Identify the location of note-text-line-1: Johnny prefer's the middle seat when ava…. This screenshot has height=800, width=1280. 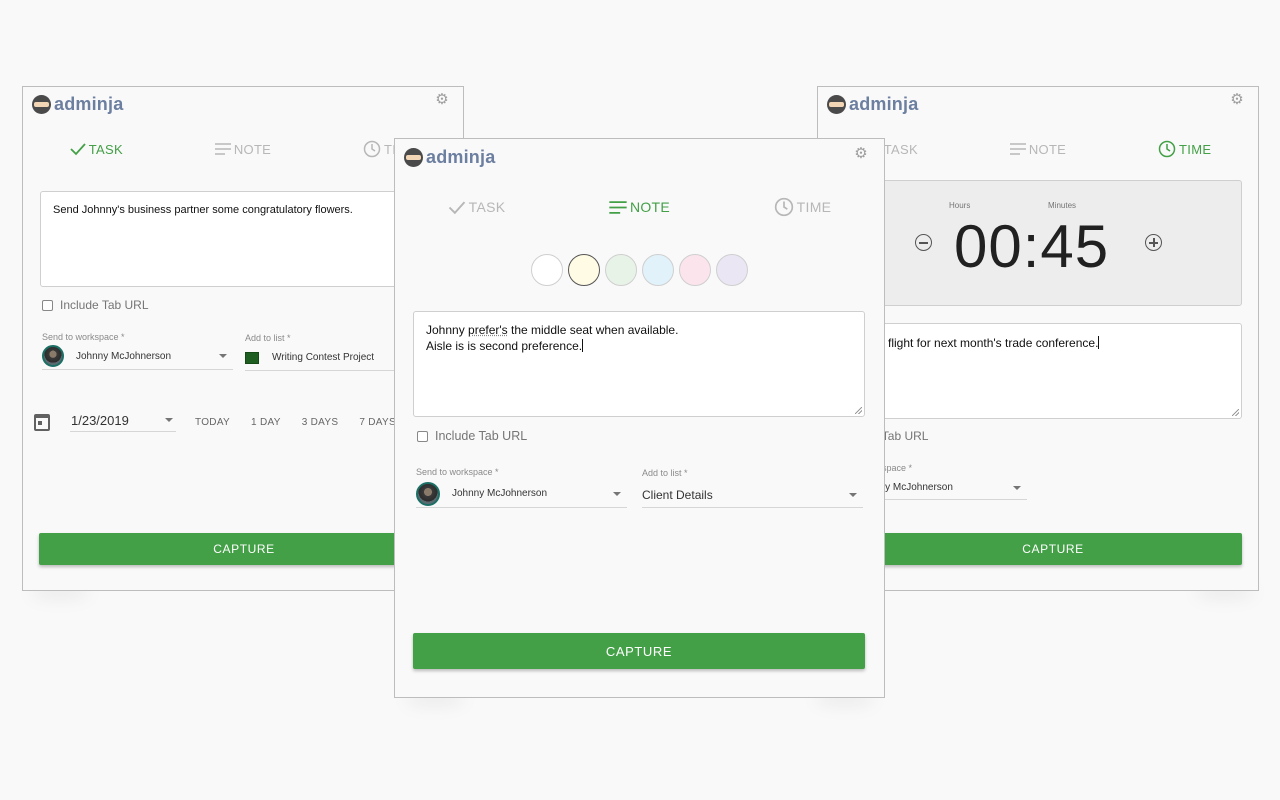
(552, 330).